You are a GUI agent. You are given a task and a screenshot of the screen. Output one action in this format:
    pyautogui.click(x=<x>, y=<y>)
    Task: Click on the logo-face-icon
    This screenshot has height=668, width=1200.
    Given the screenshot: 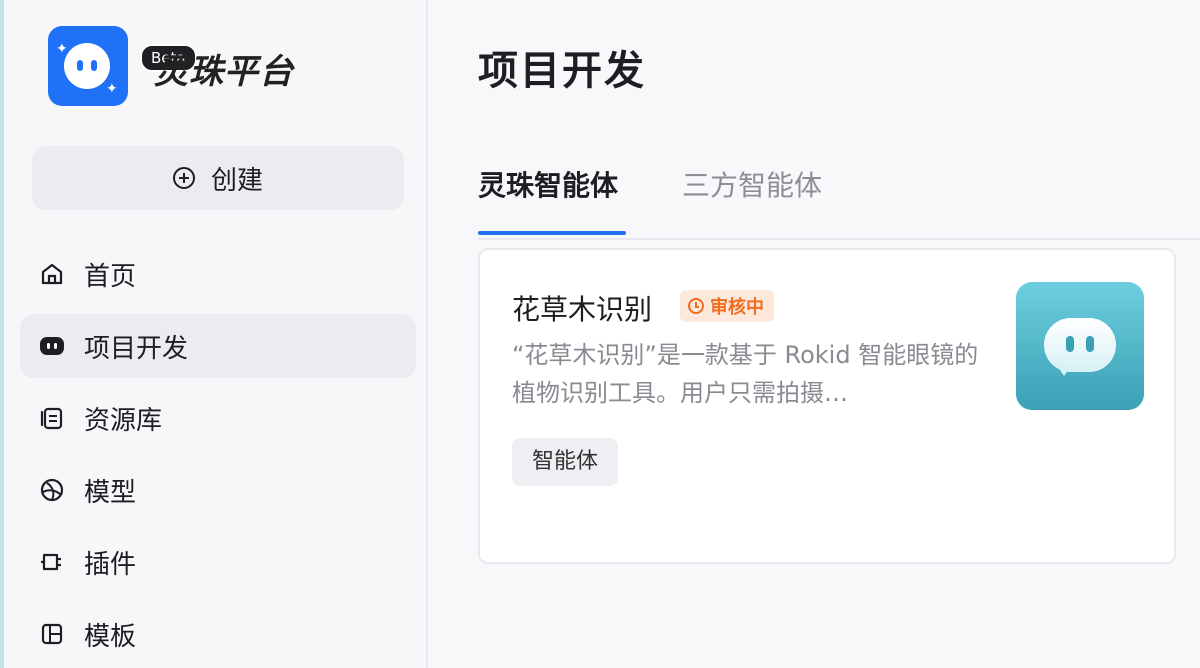 What is the action you would take?
    pyautogui.click(x=87, y=66)
    